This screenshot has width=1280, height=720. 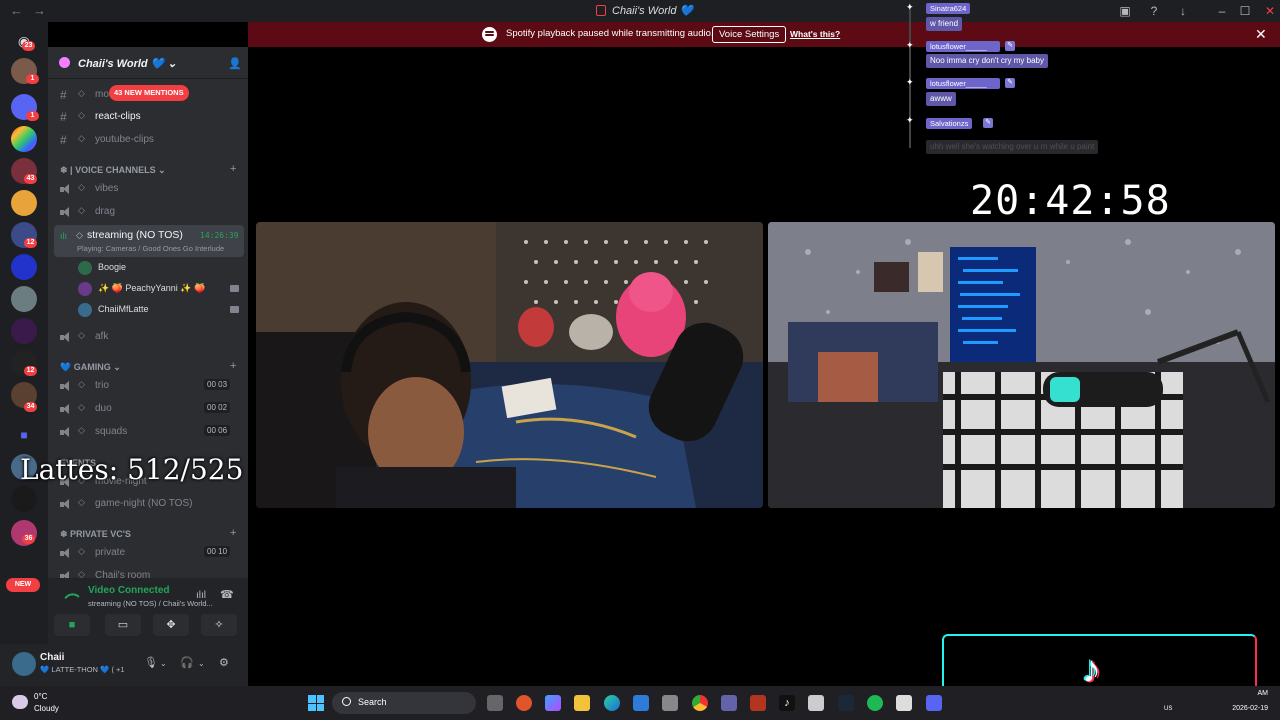 What do you see at coordinates (150, 409) in the screenshot?
I see `channel-duo: ◇ duo 00 02` at bounding box center [150, 409].